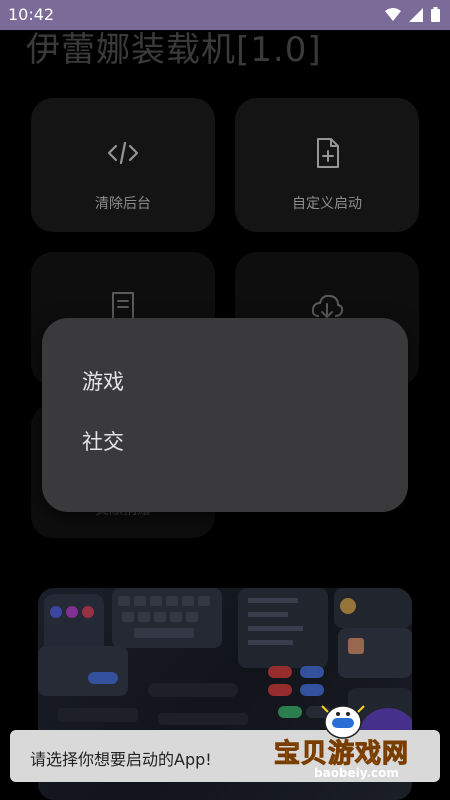 Image resolution: width=450 pixels, height=800 pixels. I want to click on menu-item-social: 社交, so click(103, 441).